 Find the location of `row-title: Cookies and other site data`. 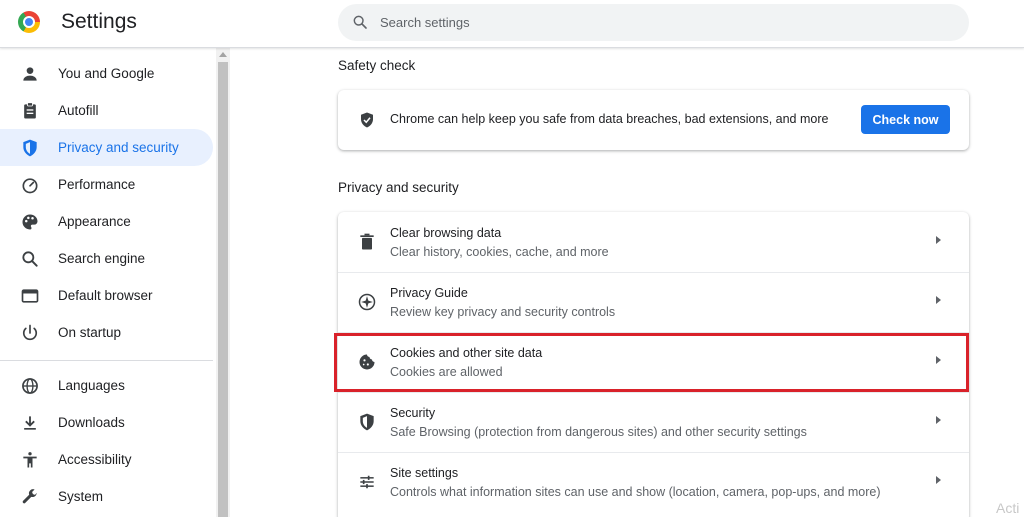

row-title: Cookies and other site data is located at coordinates (466, 353).